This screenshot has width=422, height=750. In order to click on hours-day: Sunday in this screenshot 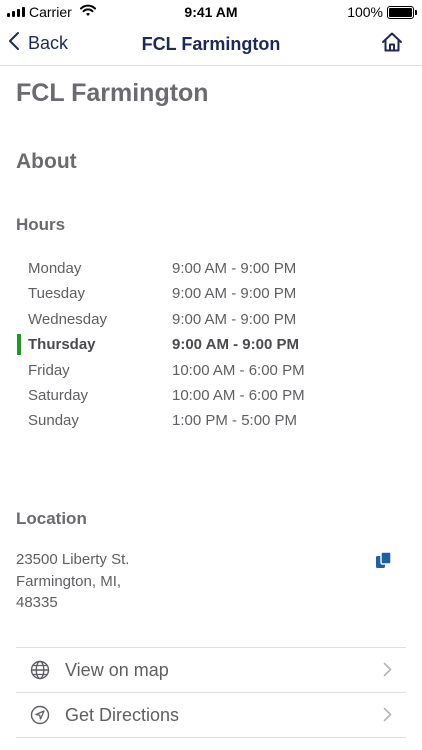, I will do `click(53, 421)`.